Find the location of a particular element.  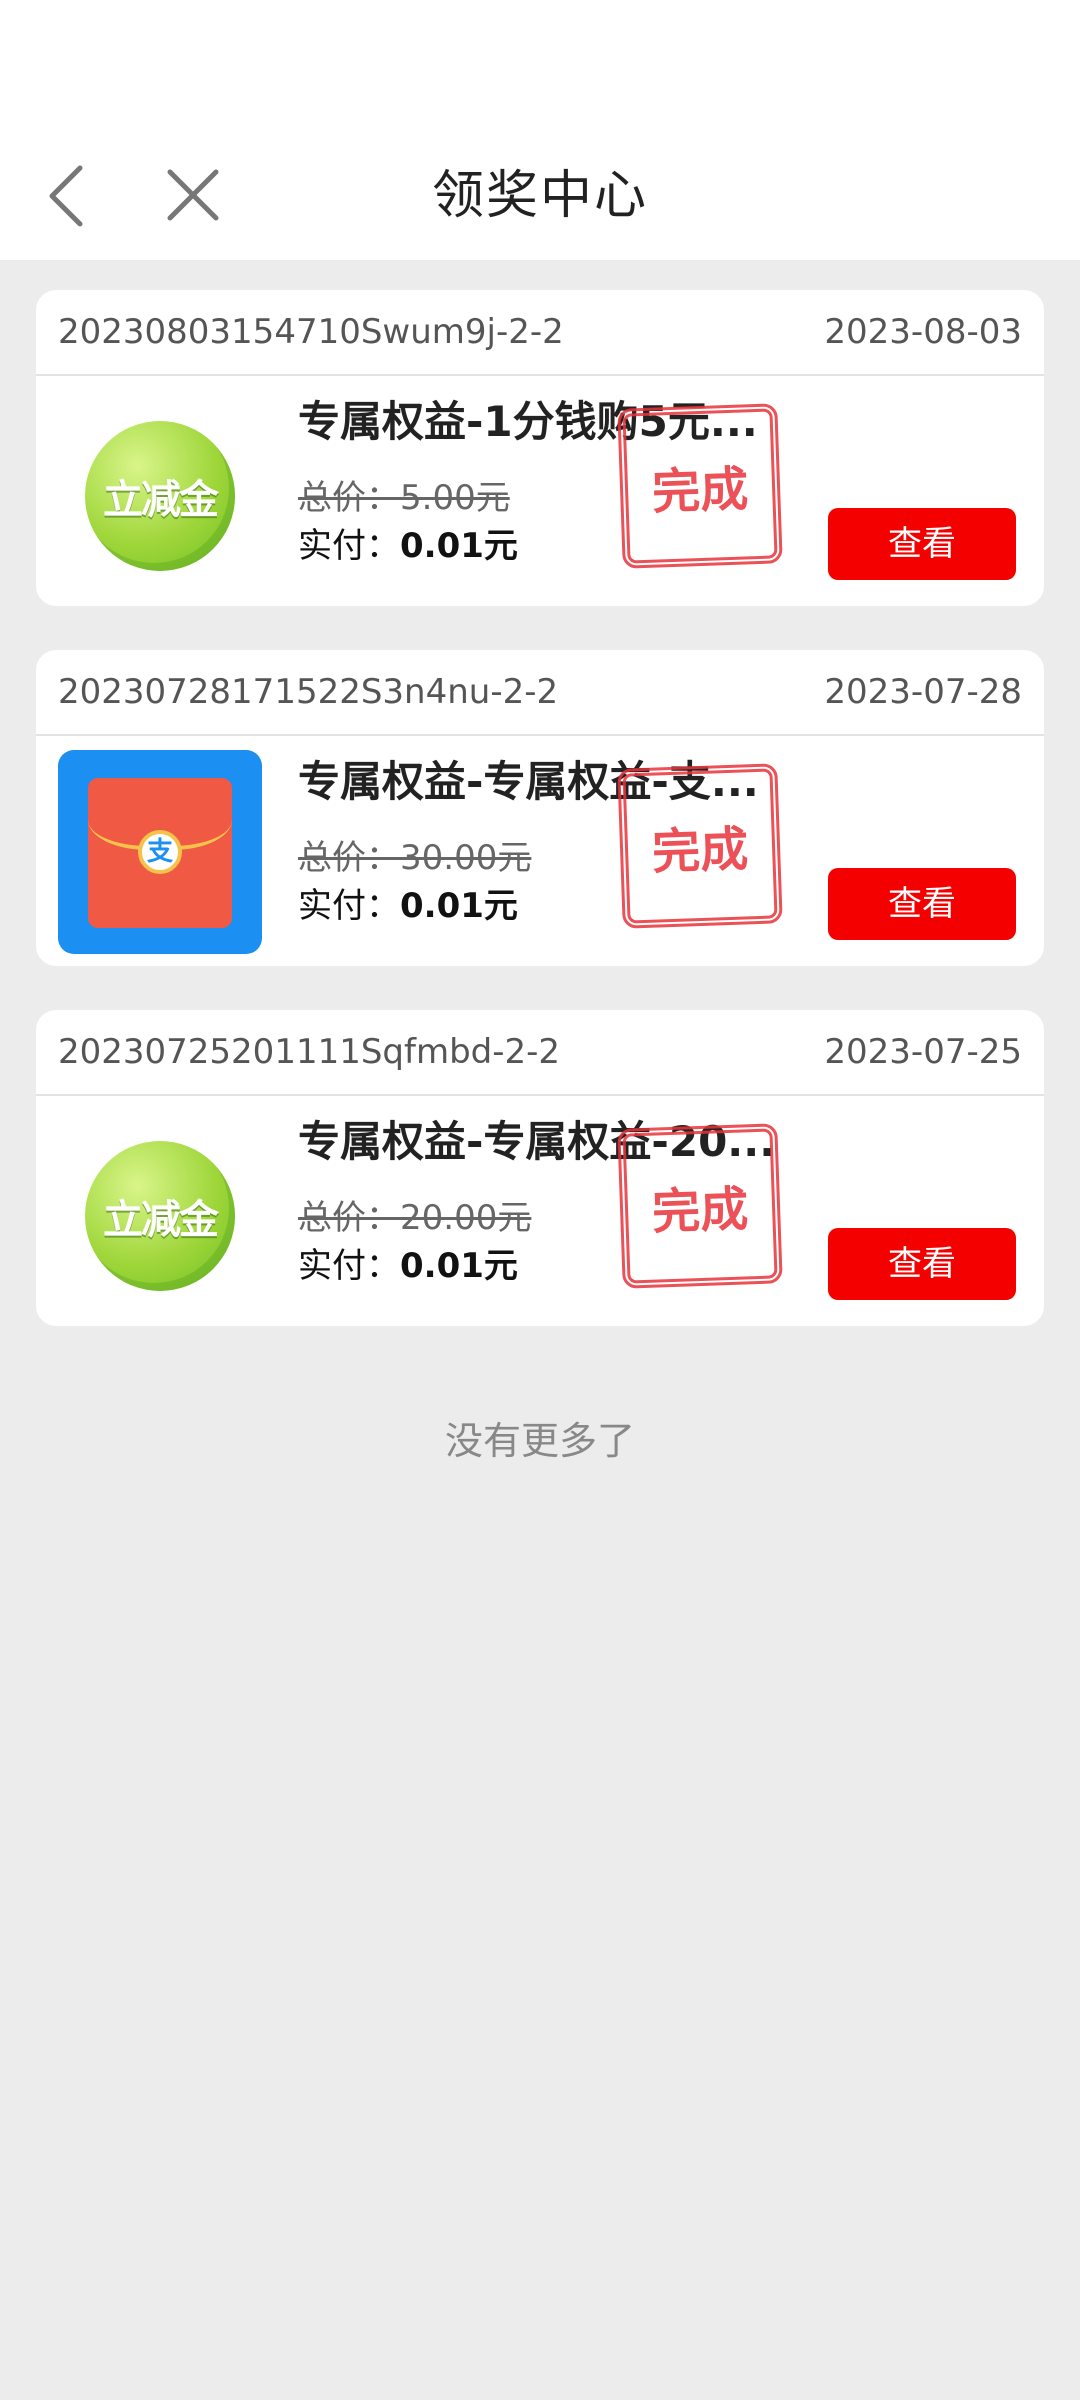

order-date: 2023-08-03 is located at coordinates (923, 332).